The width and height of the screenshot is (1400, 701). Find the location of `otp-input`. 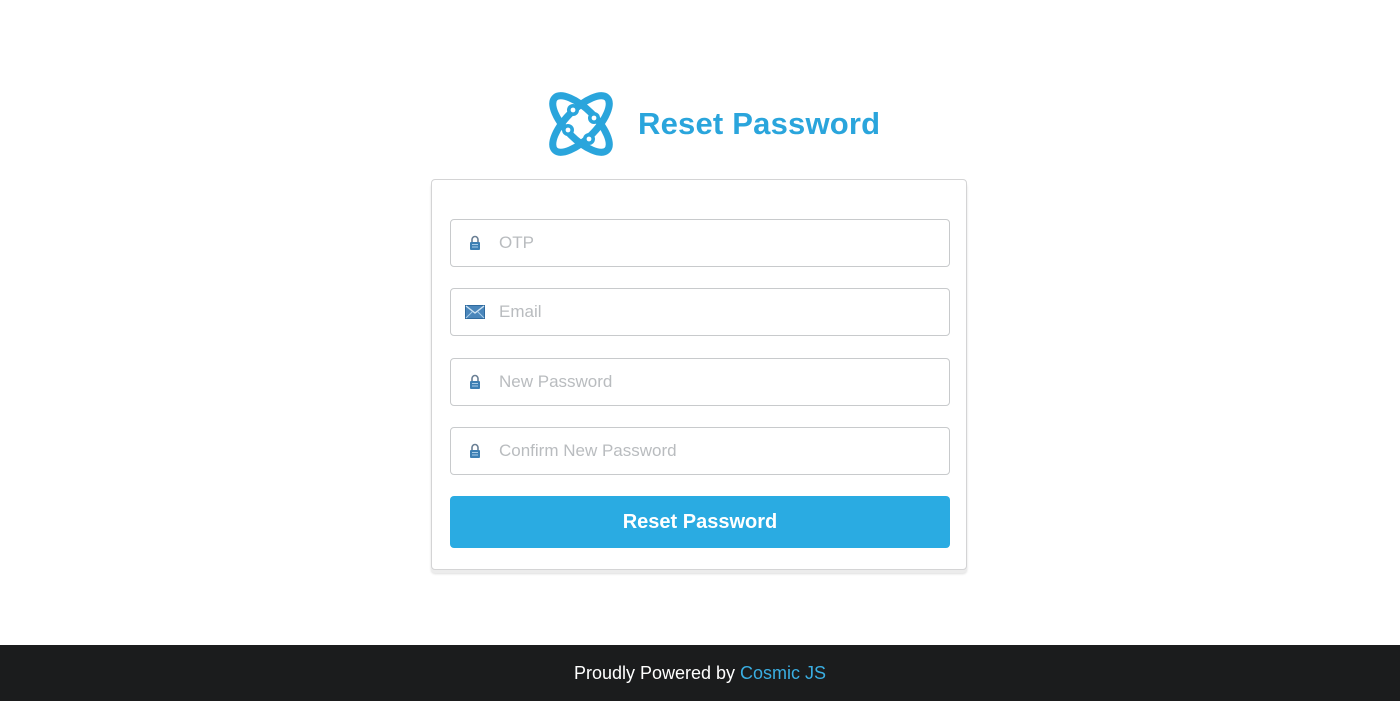

otp-input is located at coordinates (719, 243).